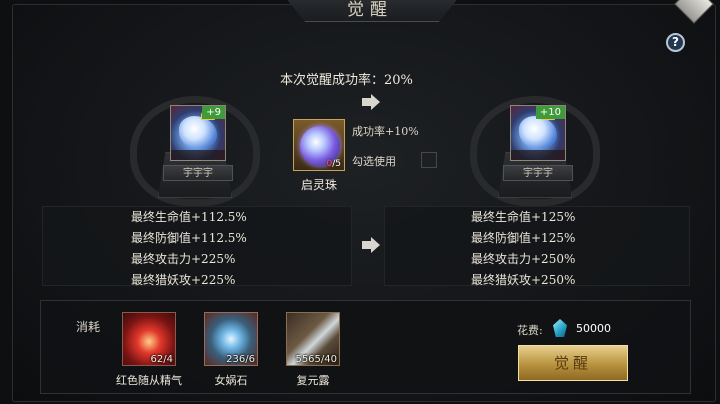 This screenshot has width=720, height=404. Describe the element at coordinates (374, 161) in the screenshot. I see `use-checkbox-label: 勾选使用` at that location.